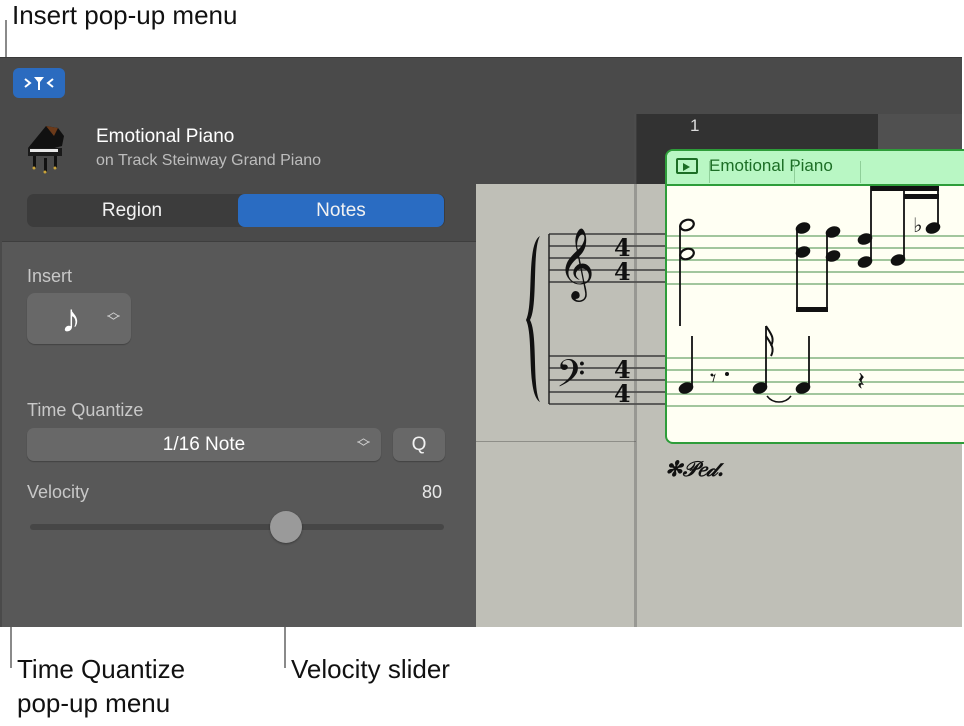 The height and width of the screenshot is (726, 964). I want to click on region-notes-segmented-control: Region Notes, so click(236, 210).